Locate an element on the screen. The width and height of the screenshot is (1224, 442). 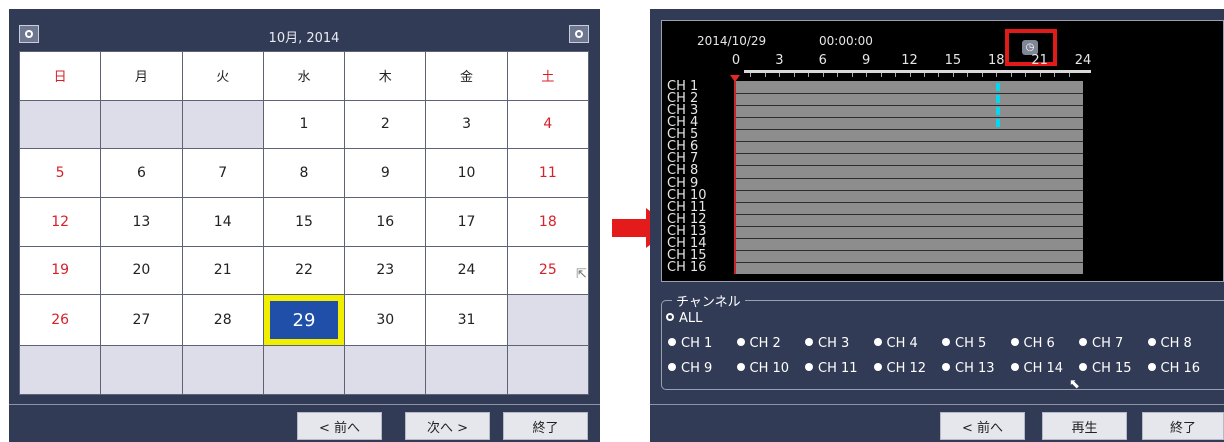
day-cell: 3 is located at coordinates (466, 124).